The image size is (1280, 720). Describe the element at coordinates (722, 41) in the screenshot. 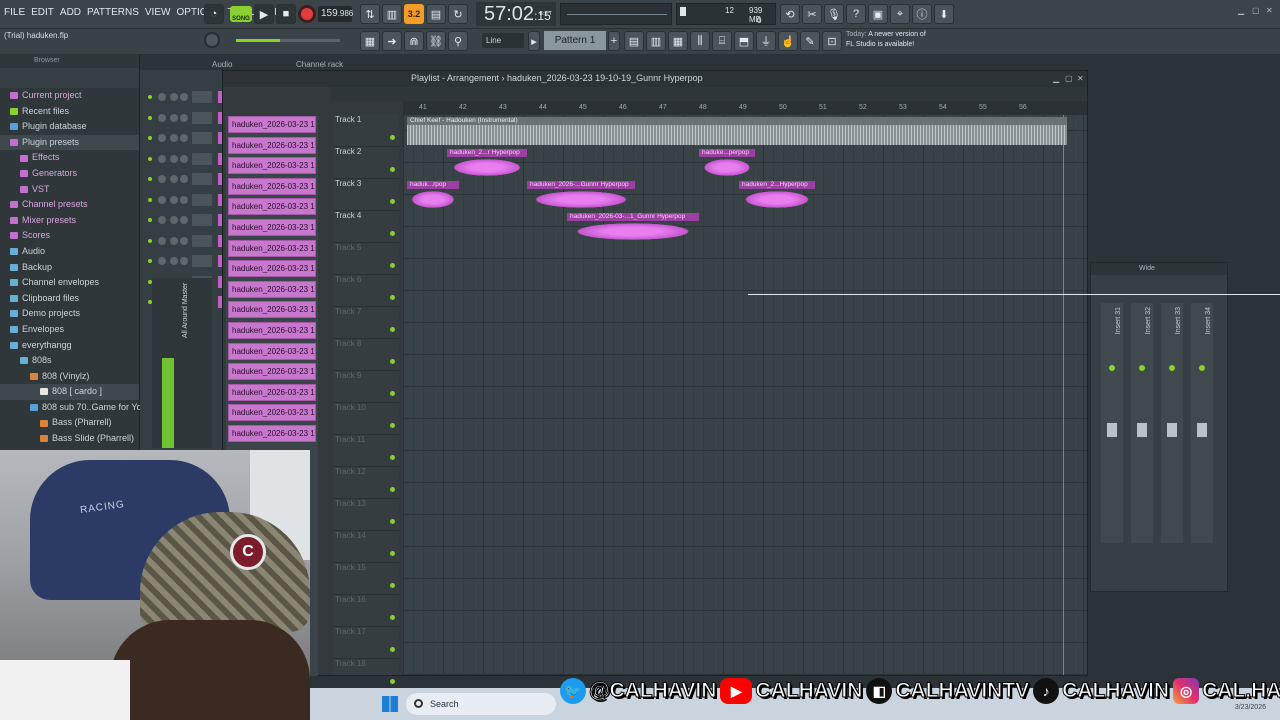

I see `browser-icon: ⌸` at that location.